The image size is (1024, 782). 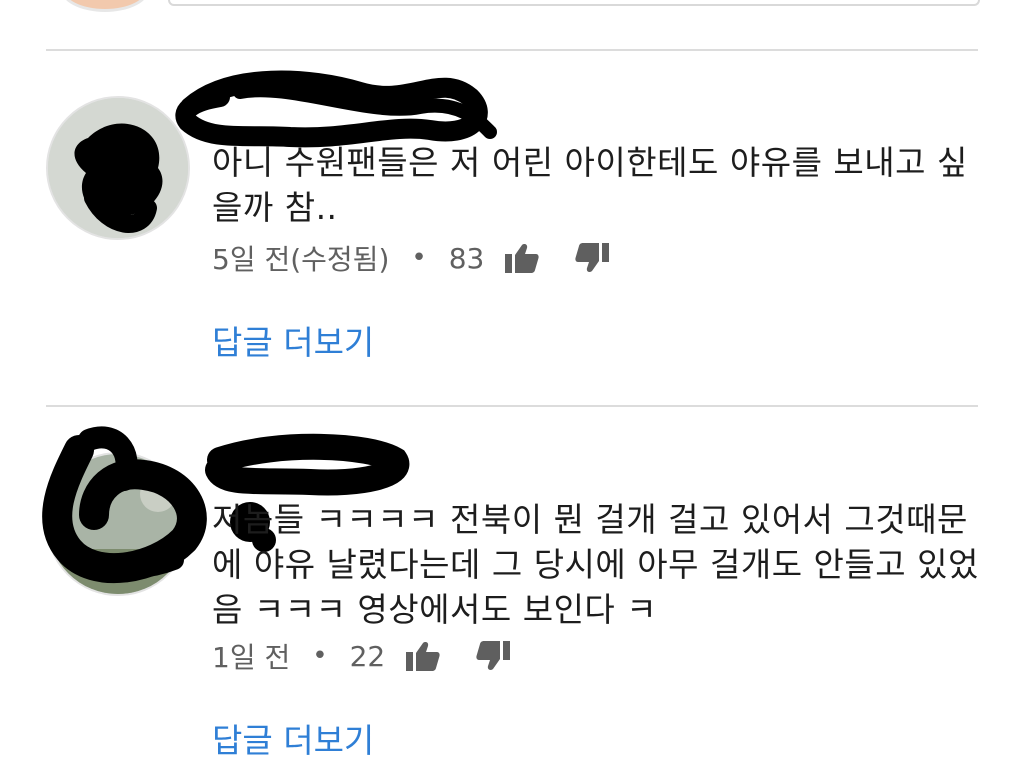 What do you see at coordinates (590, 185) in the screenshot?
I see `comment-text: 아니 수원팬들은 저 어린 아이한테도 야유를 보내고 싶을까 참..` at bounding box center [590, 185].